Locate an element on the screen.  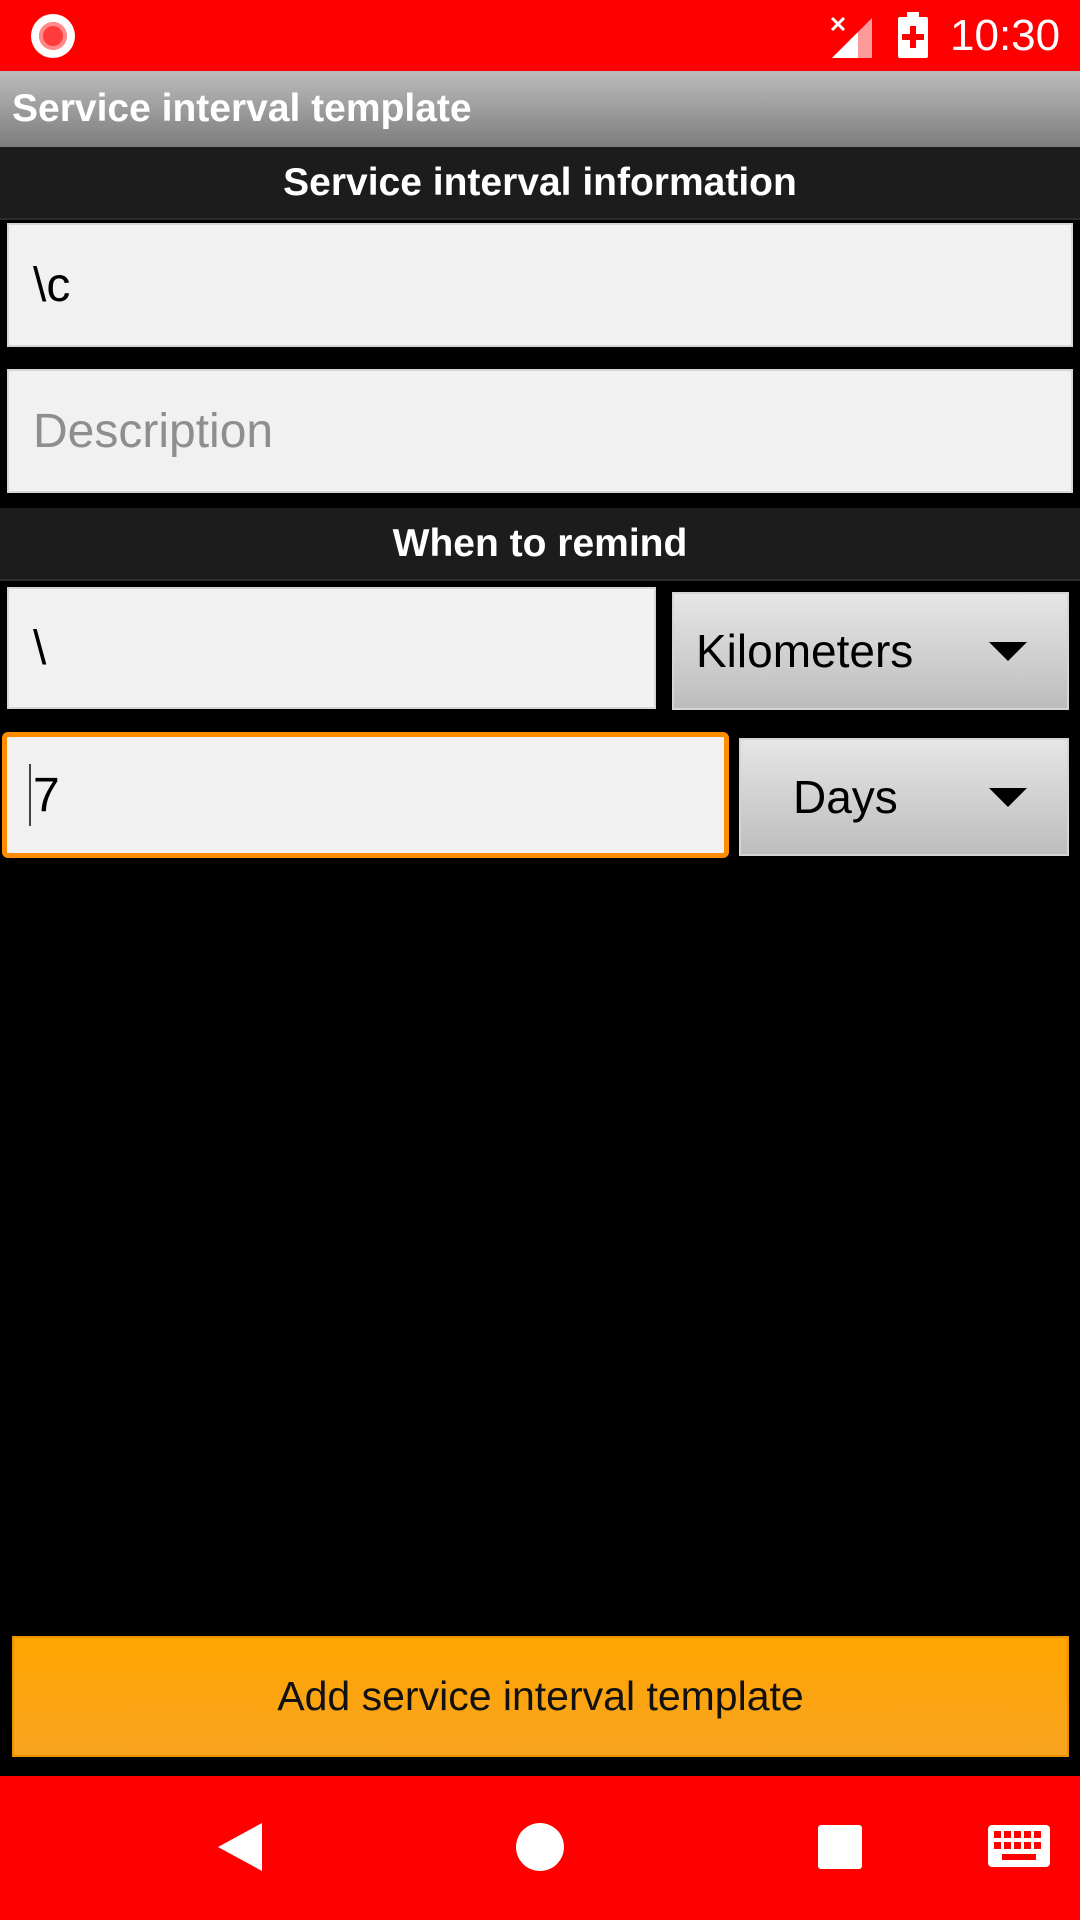
app-bar: Service interval template is located at coordinates (540, 109).